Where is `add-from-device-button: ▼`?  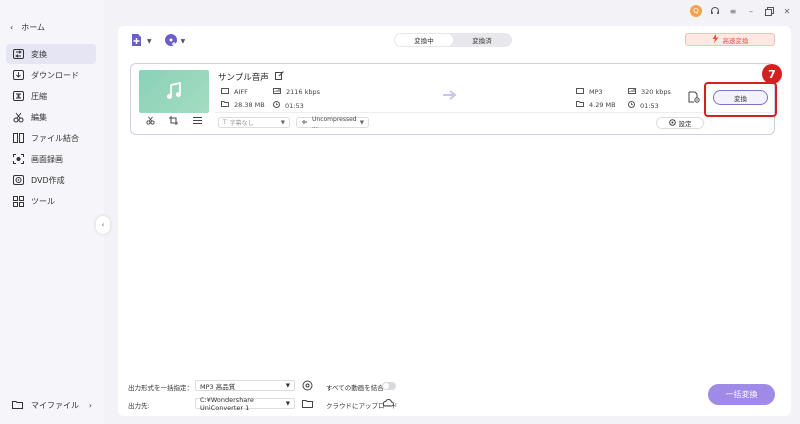
add-from-device-button: ▼ is located at coordinates (174, 41).